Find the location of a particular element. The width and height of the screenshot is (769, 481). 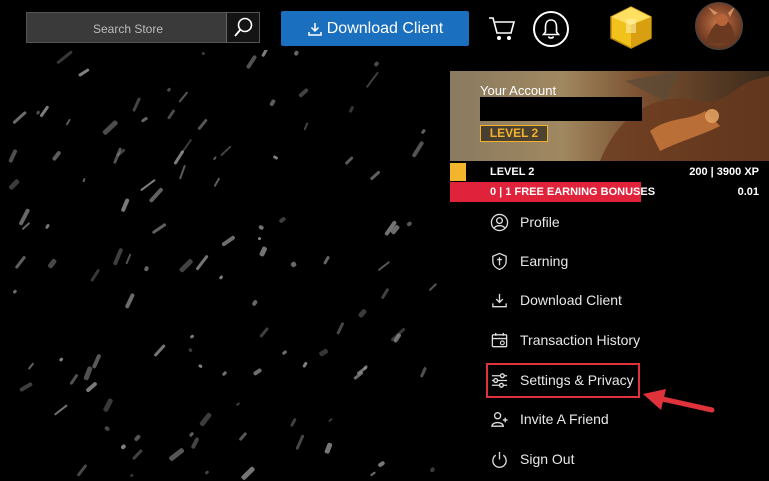

xp-progress: LEVEL 2 200 | 3900 XP is located at coordinates (609, 172).